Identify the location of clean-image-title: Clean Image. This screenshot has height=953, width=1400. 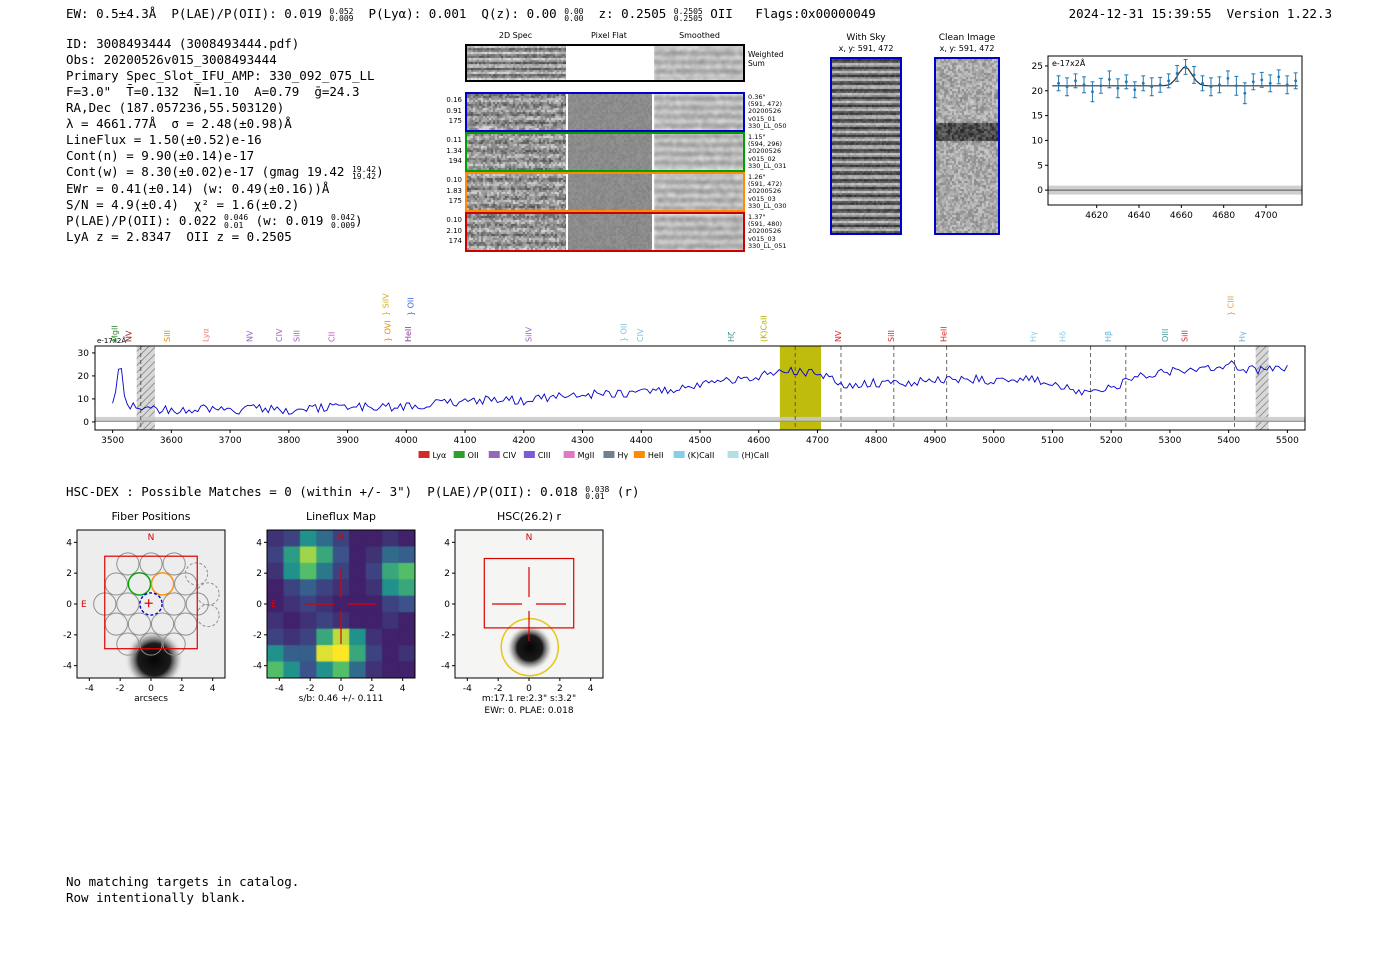
(967, 38).